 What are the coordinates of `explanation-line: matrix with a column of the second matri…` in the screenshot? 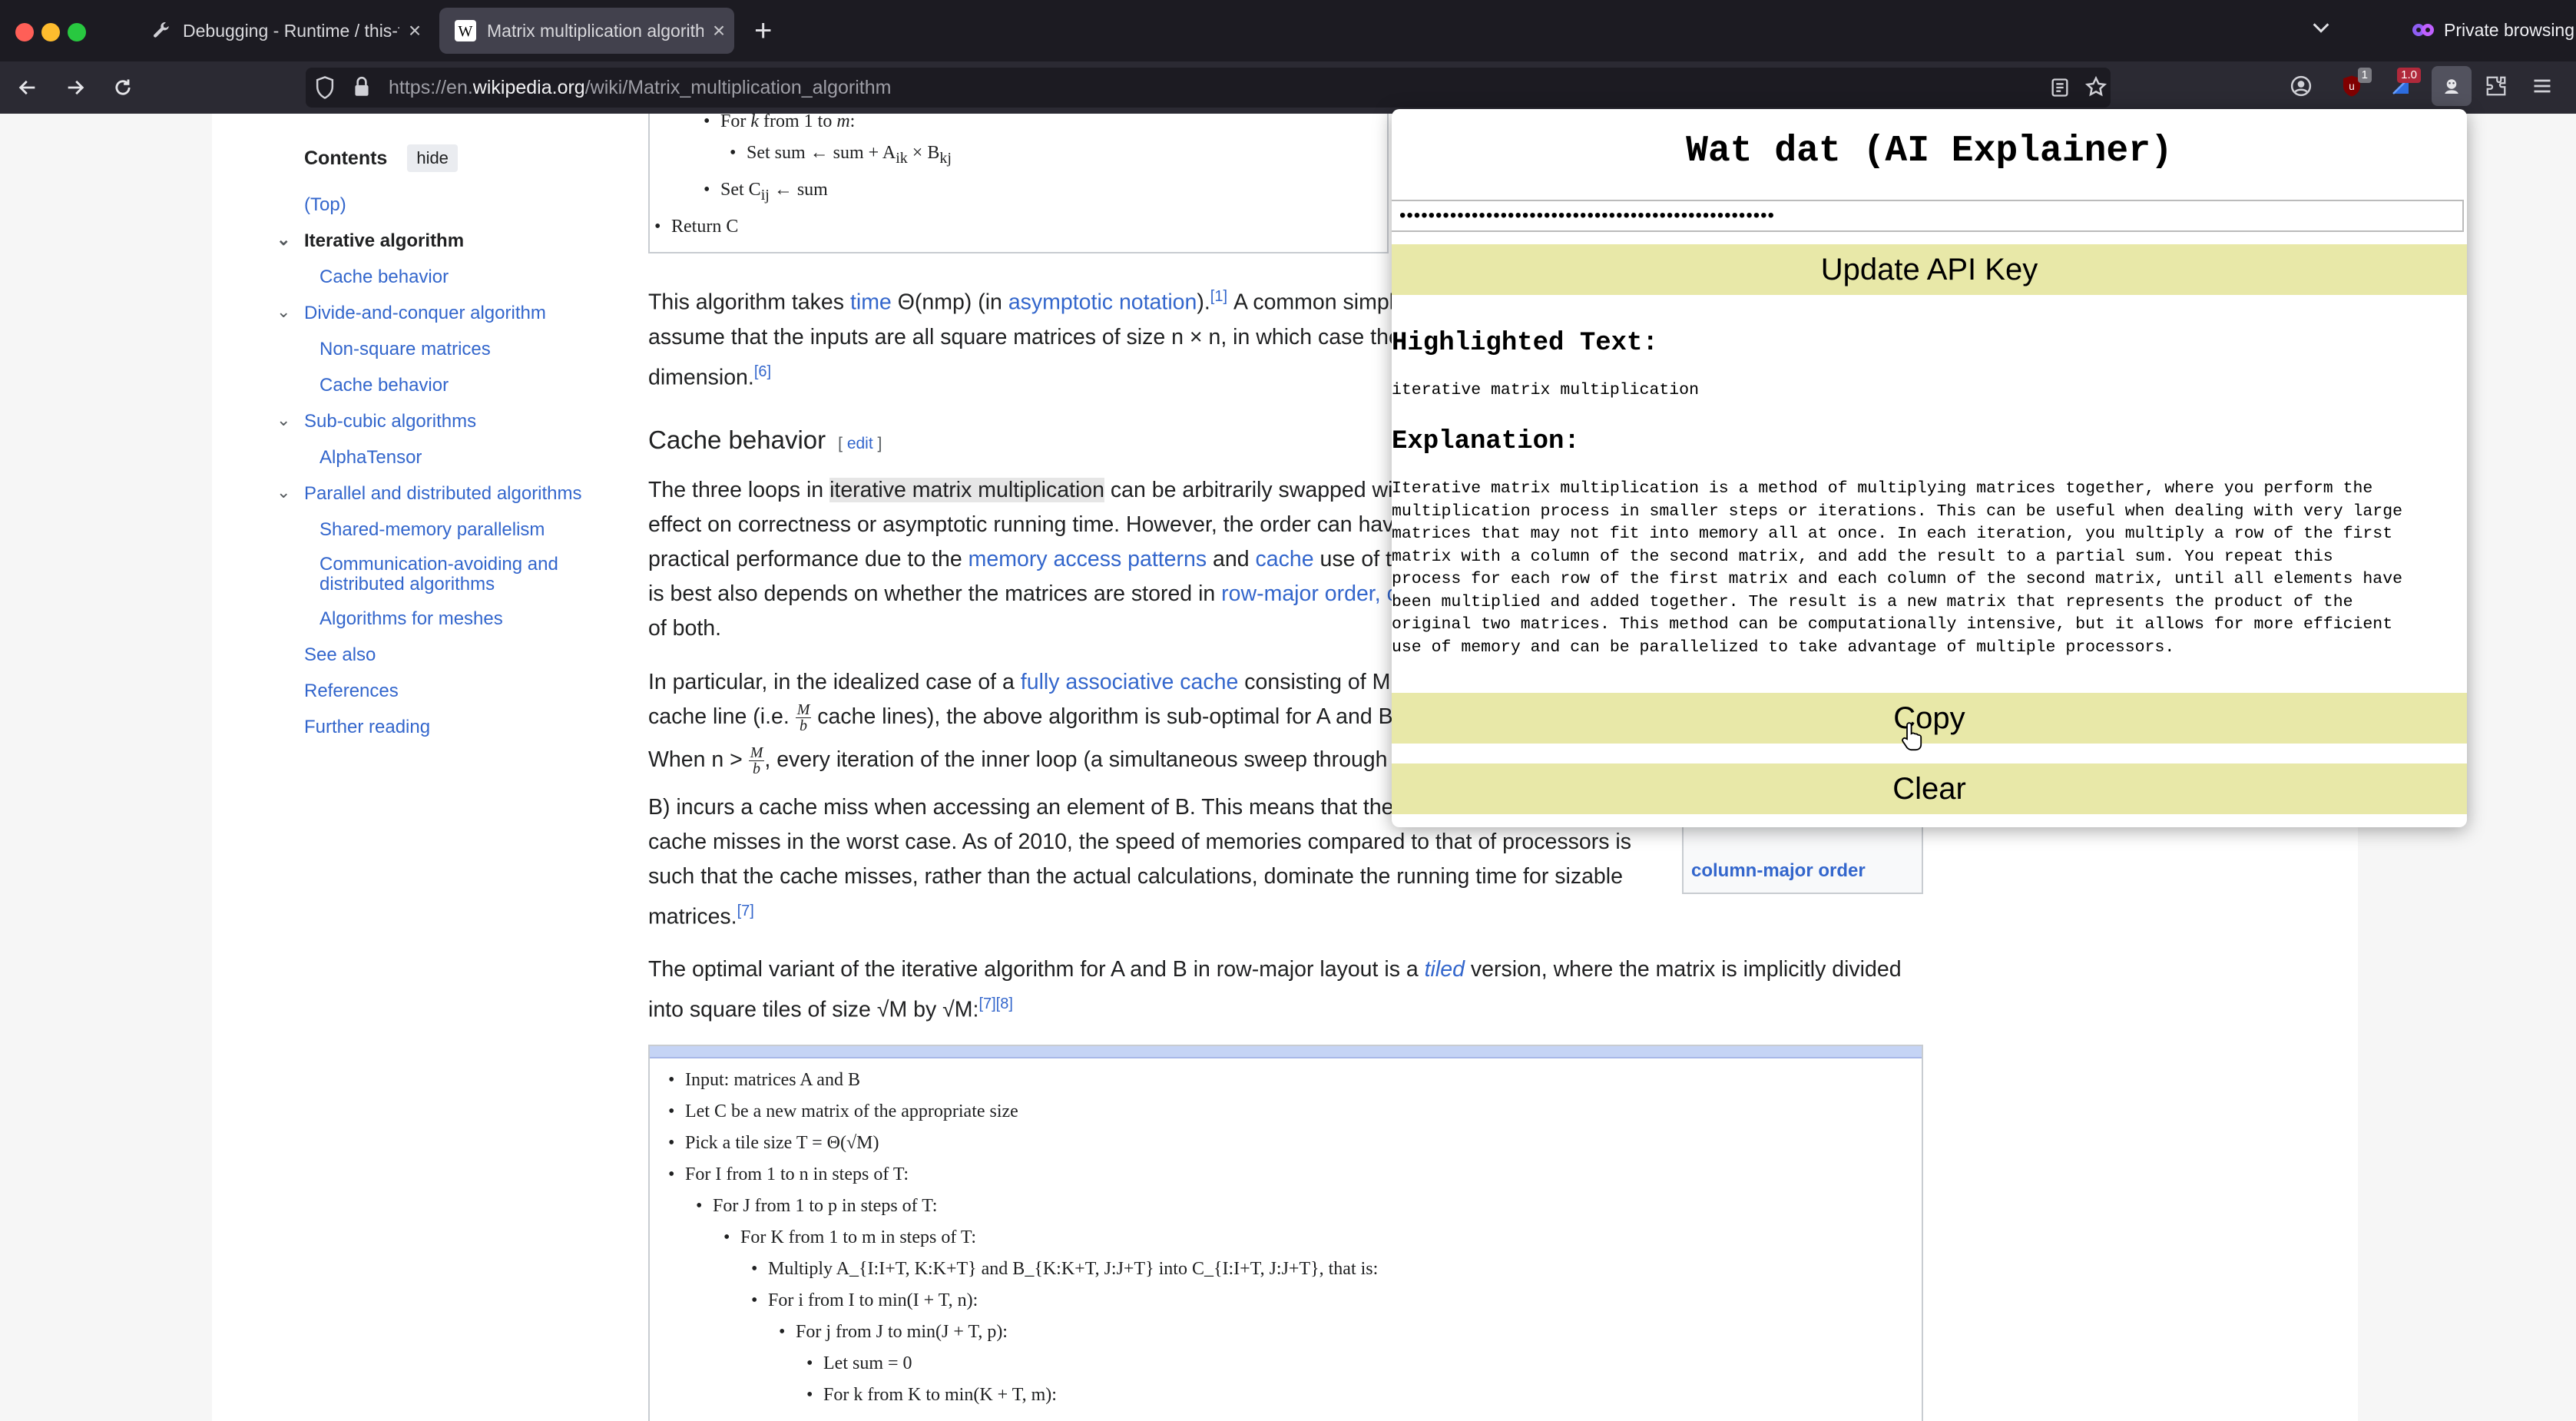 It's located at (1863, 556).